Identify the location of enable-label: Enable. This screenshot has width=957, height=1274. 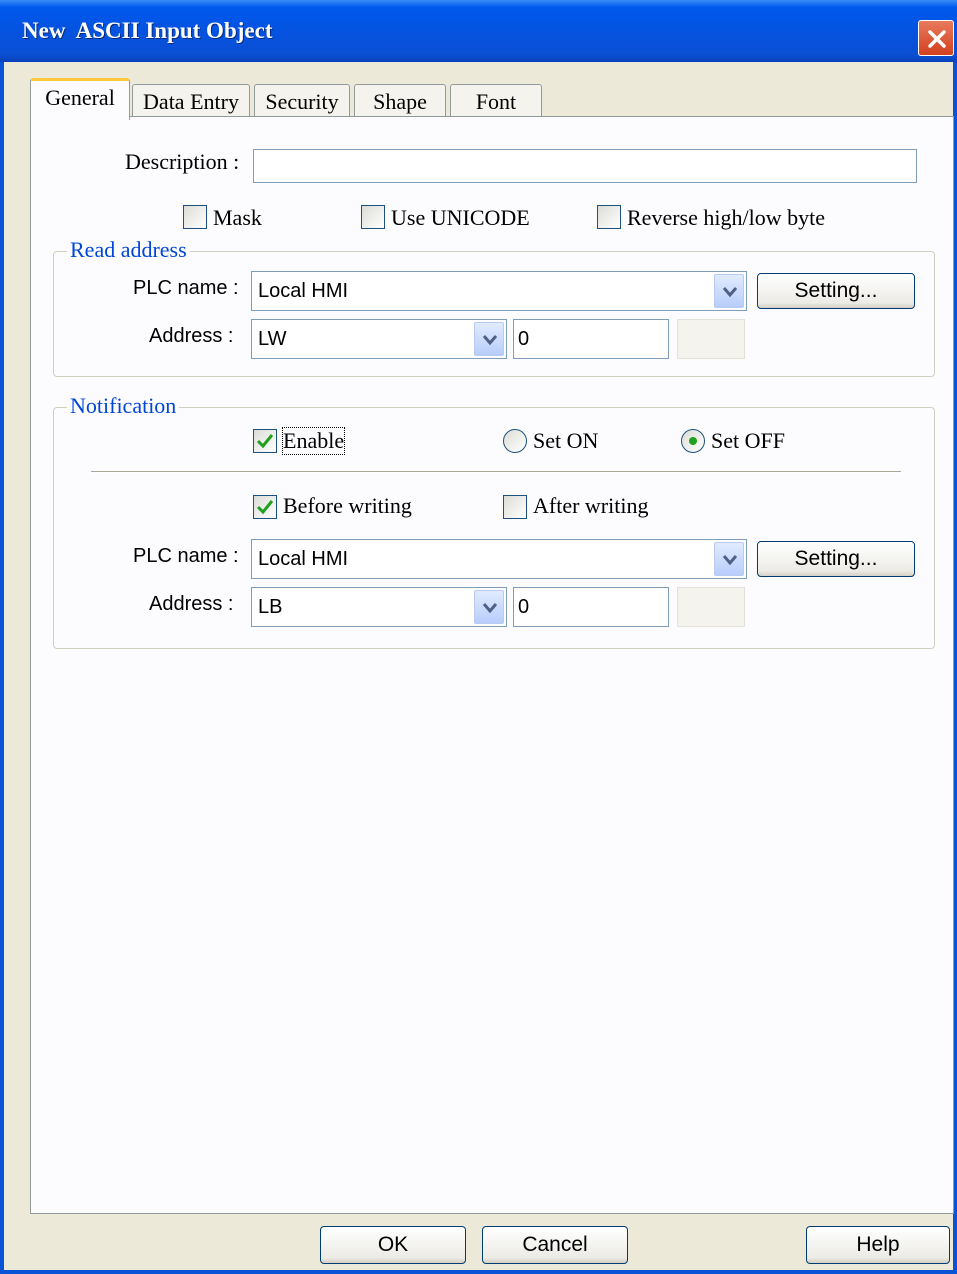
(313, 441).